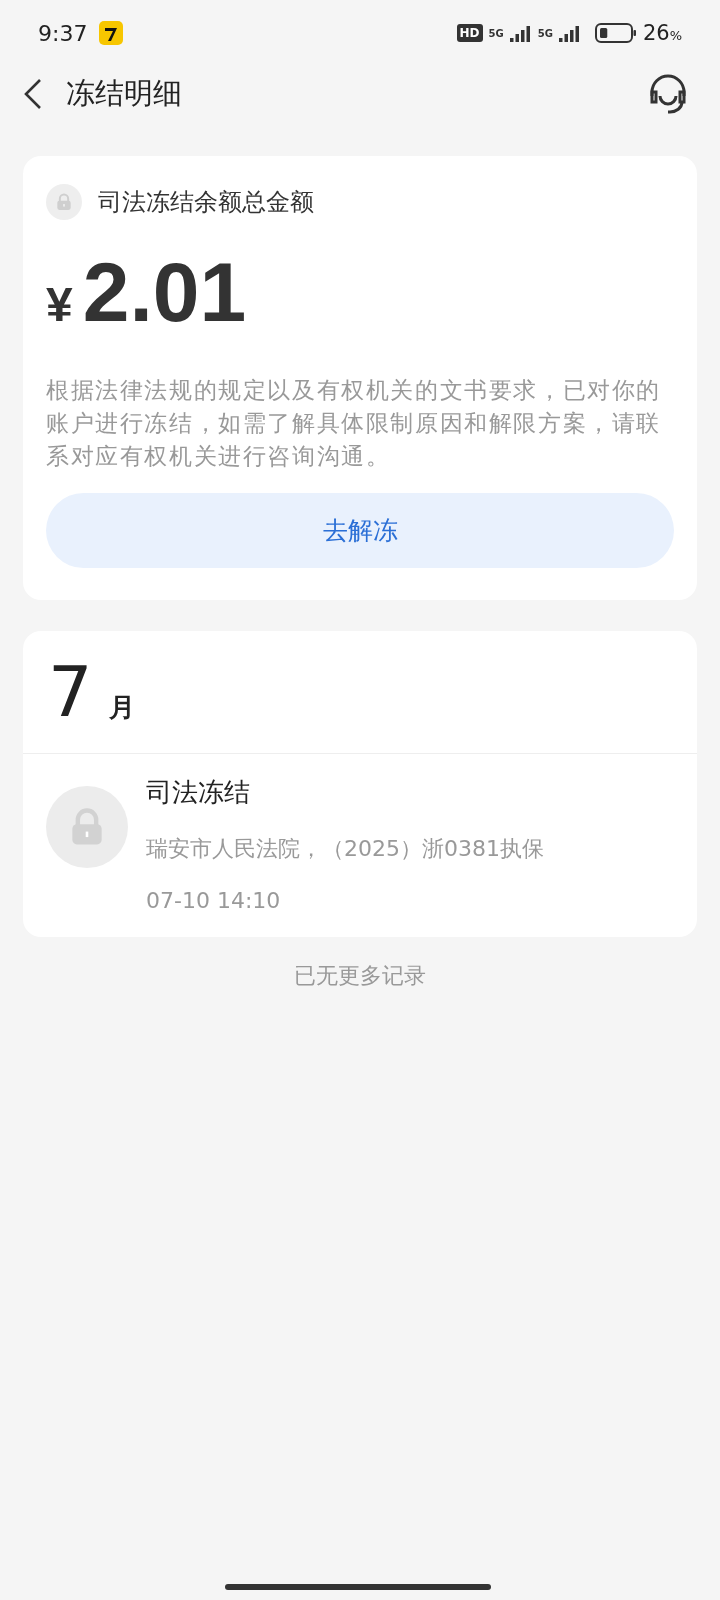  What do you see at coordinates (111, 33) in the screenshot?
I see `app-notification-icon` at bounding box center [111, 33].